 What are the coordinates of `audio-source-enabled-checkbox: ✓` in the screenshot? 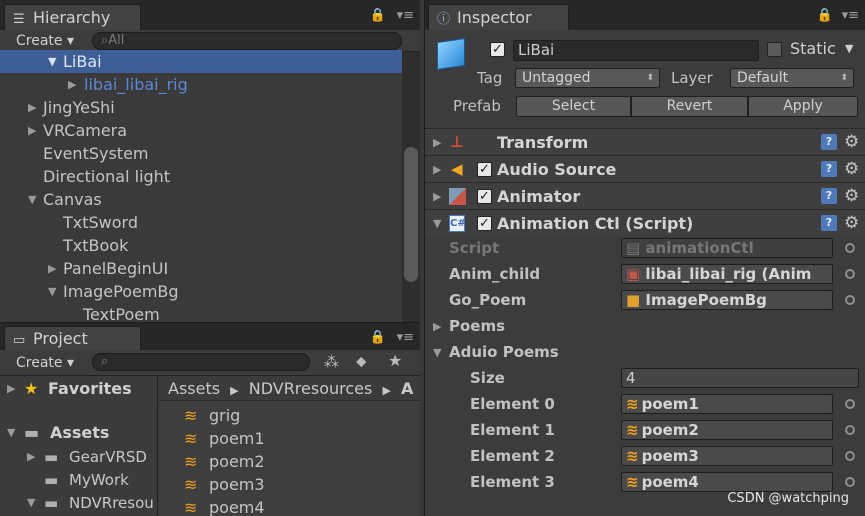 It's located at (484, 169).